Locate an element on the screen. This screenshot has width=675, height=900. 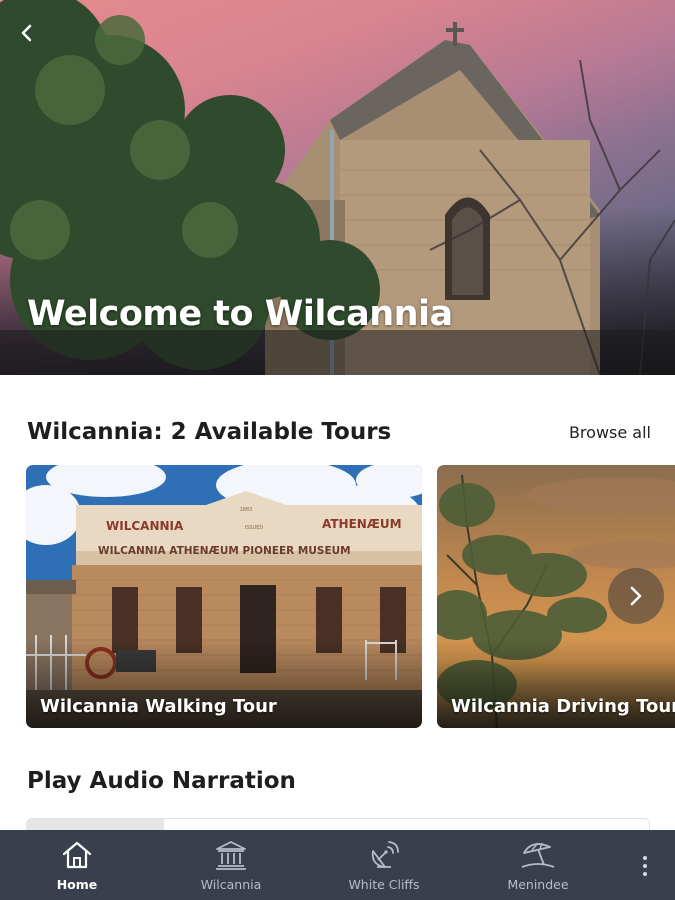
nav-item-home: Home is located at coordinates (77, 865).